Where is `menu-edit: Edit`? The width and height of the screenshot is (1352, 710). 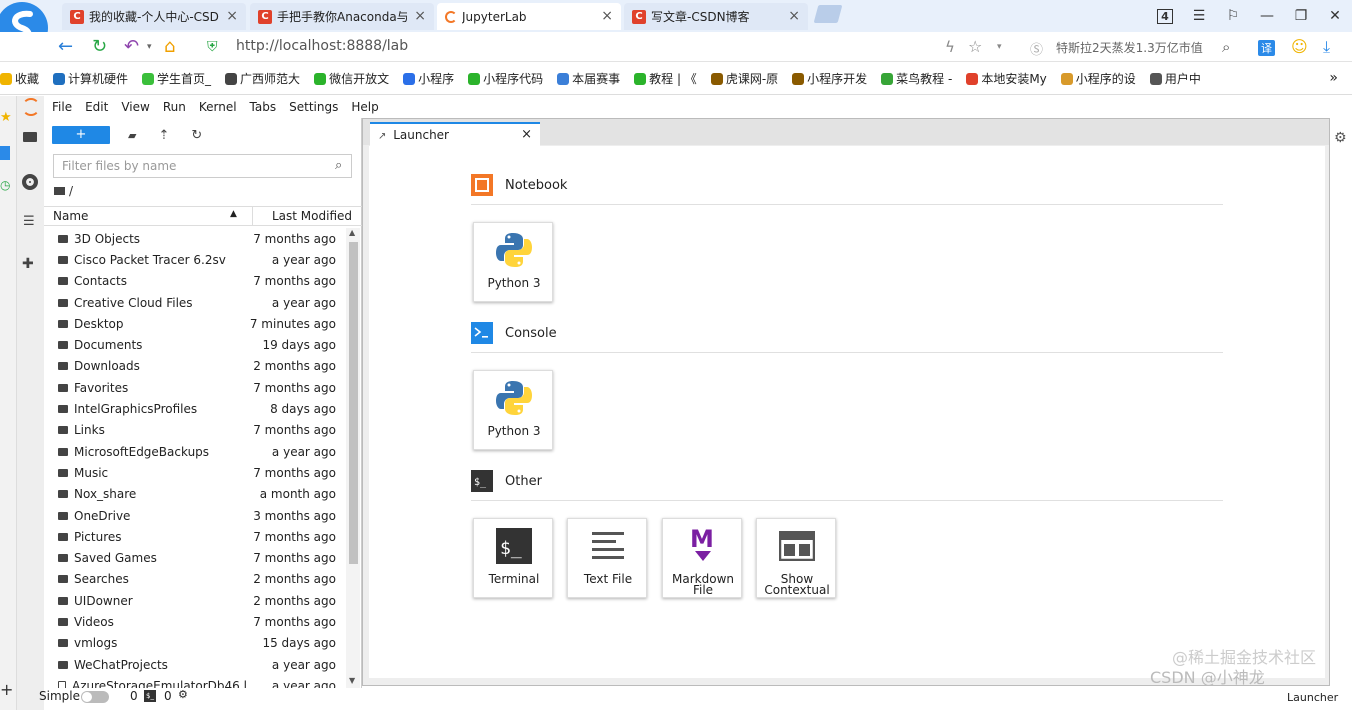
menu-edit: Edit is located at coordinates (96, 107).